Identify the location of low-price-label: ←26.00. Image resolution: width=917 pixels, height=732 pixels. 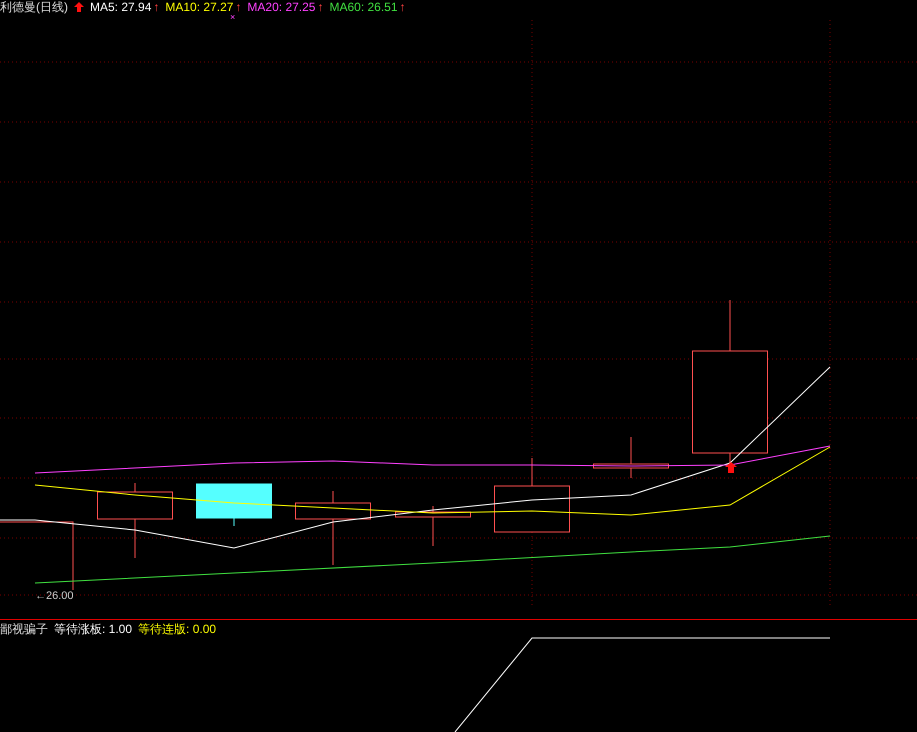
(54, 596).